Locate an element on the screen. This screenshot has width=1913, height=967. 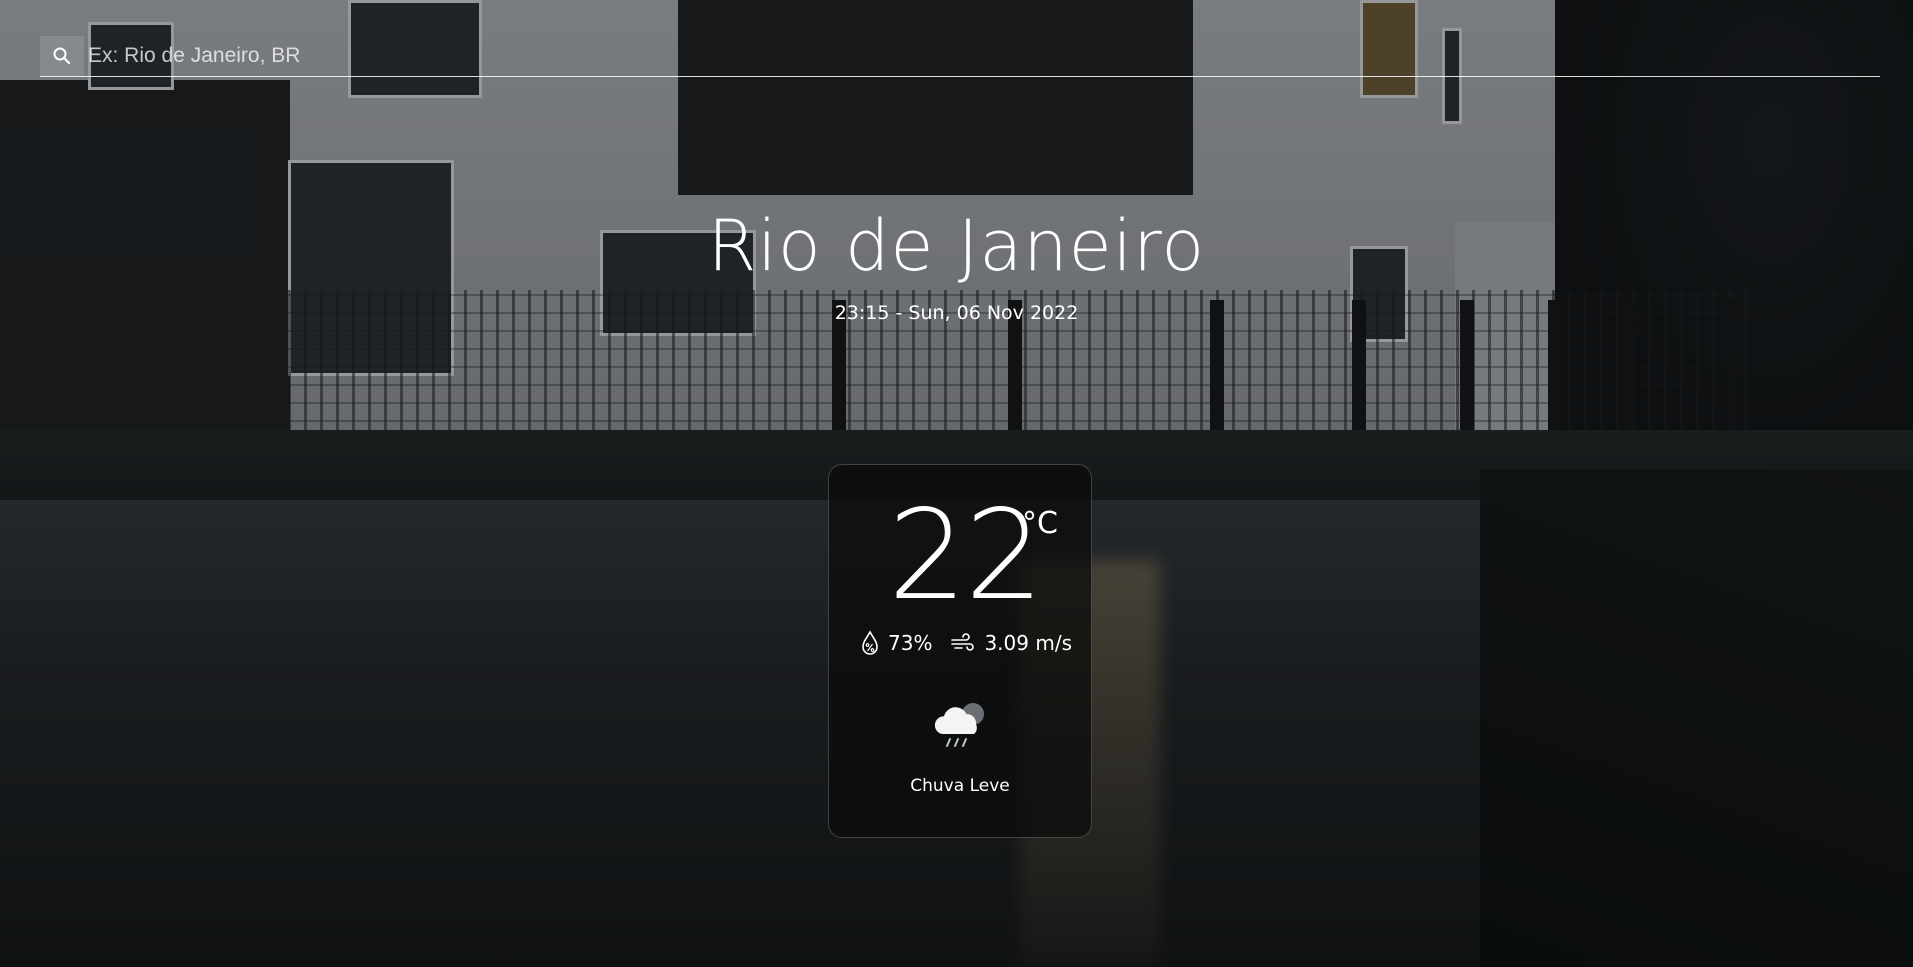
weather-description: Chuva Leve is located at coordinates (960, 786).